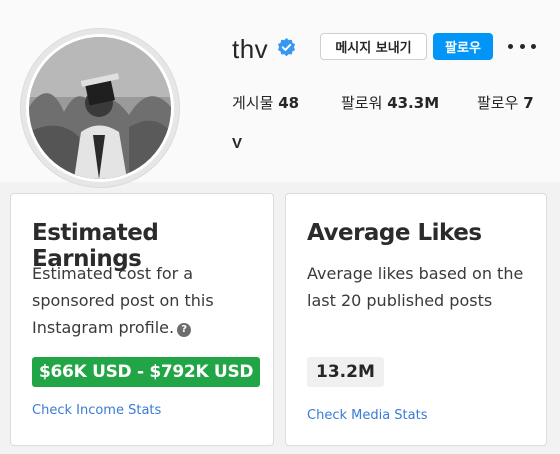 The image size is (560, 454). What do you see at coordinates (184, 329) in the screenshot?
I see `question-circle-icon: ?` at bounding box center [184, 329].